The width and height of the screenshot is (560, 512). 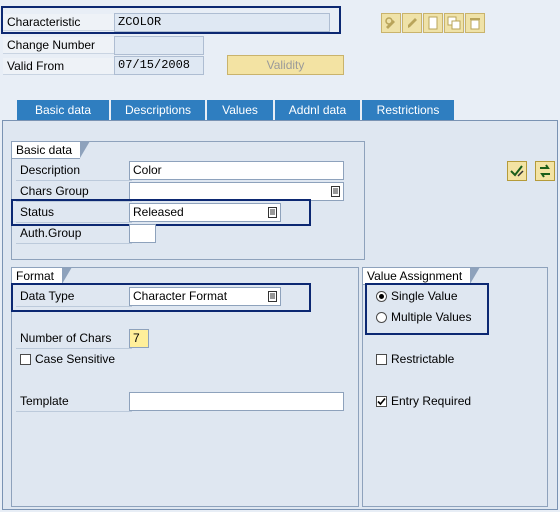 I want to click on change-number-label: Change Number, so click(x=59, y=45).